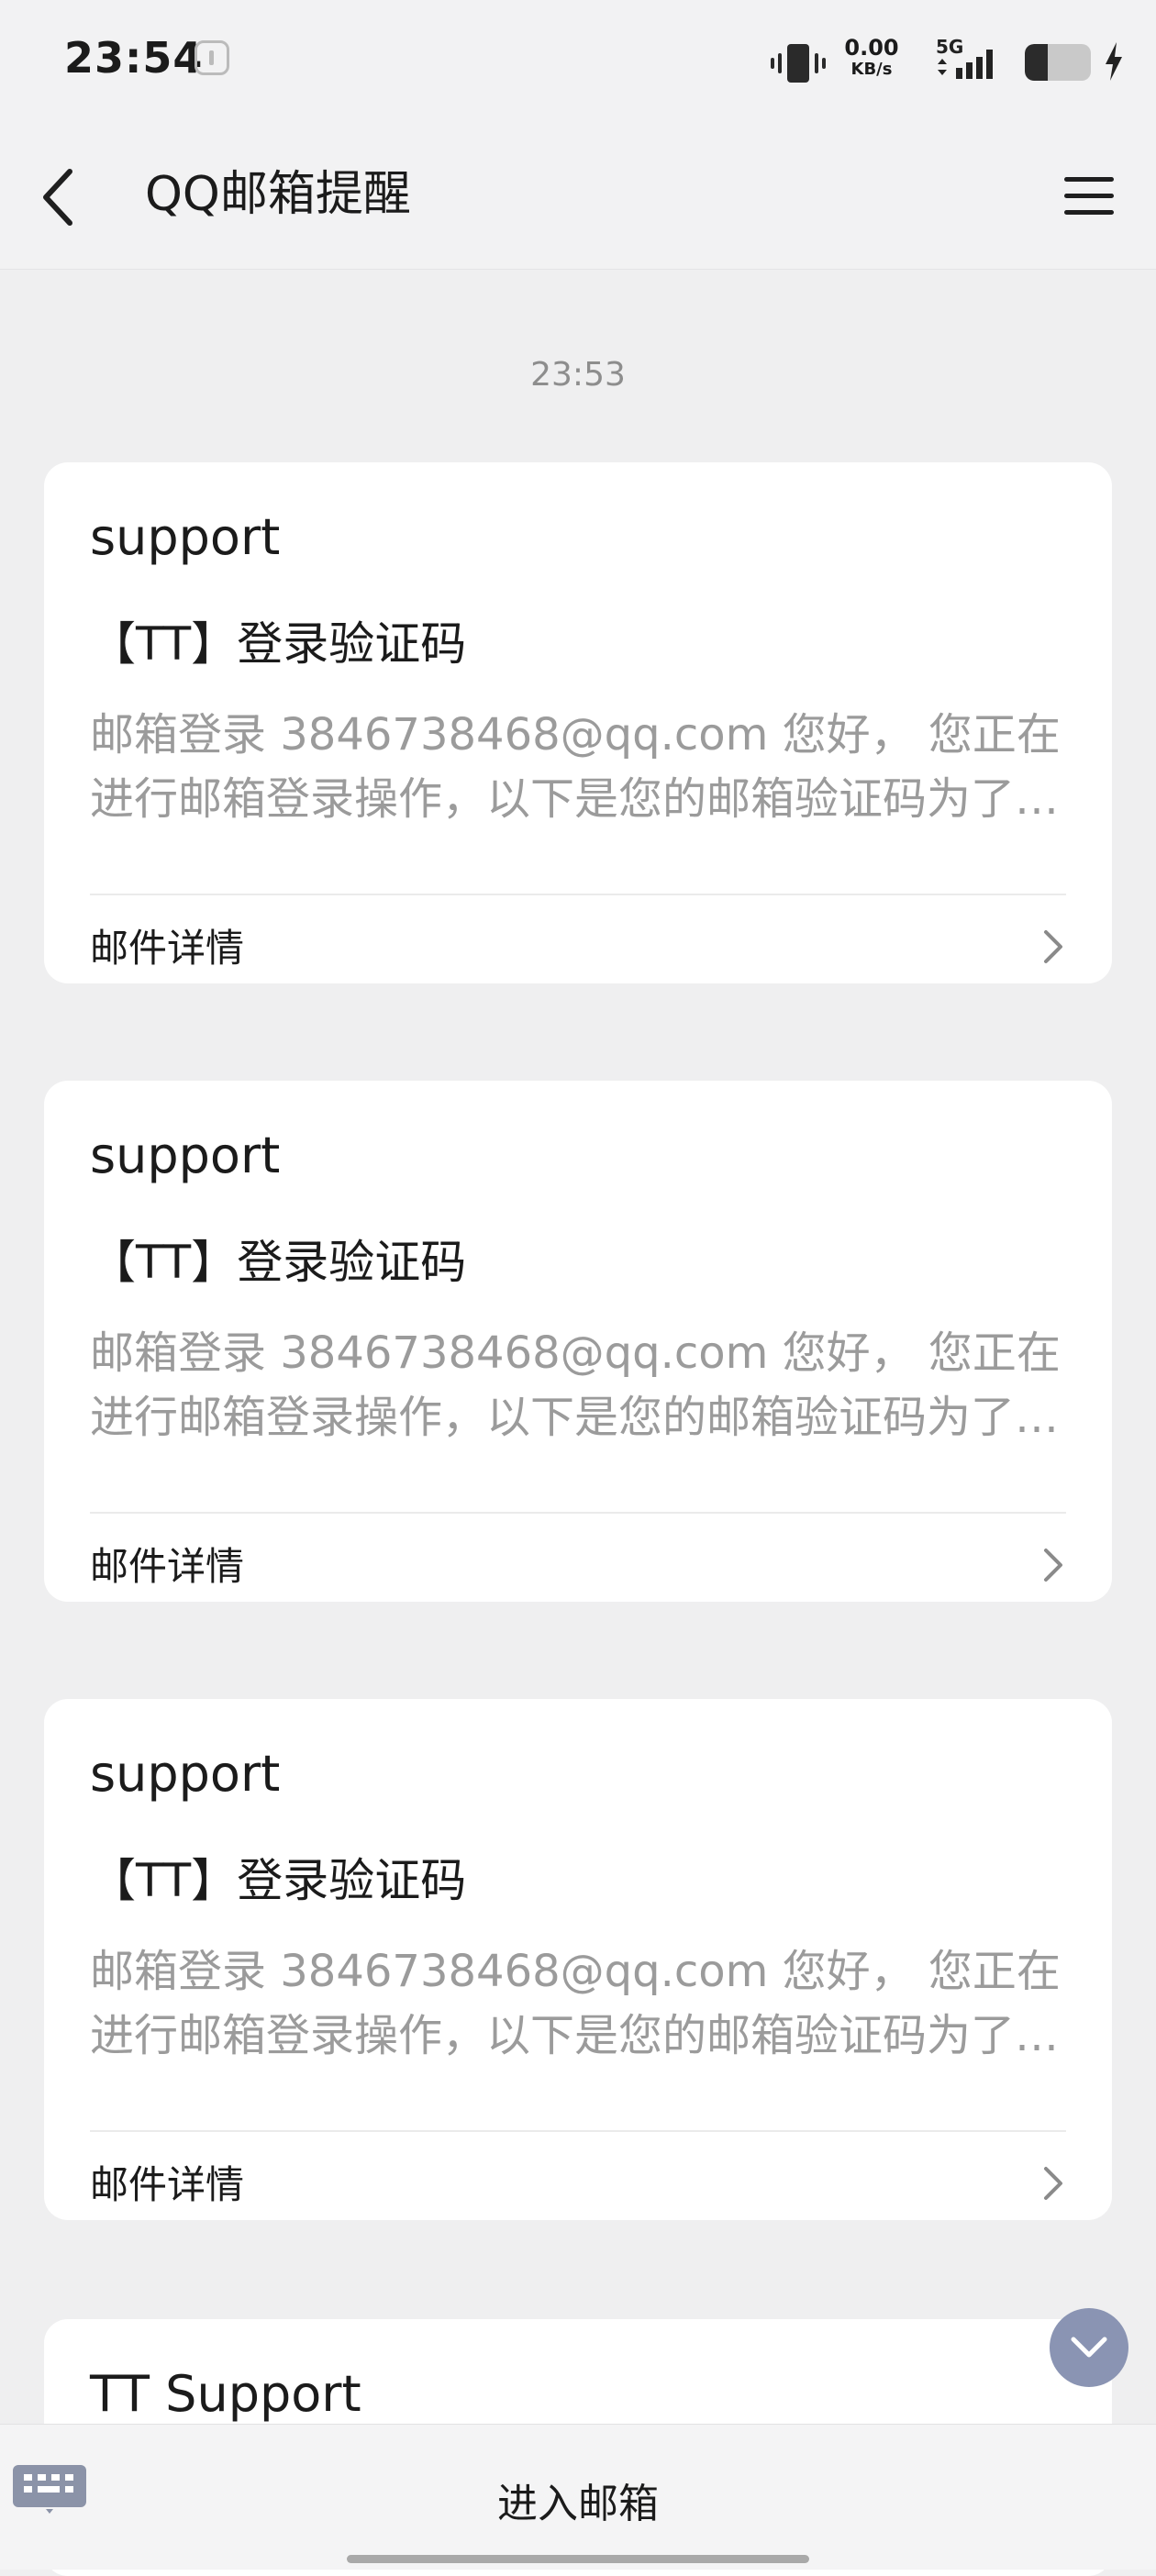 This screenshot has height=2576, width=1156. I want to click on cellular-signal-icon: 5G, so click(965, 58).